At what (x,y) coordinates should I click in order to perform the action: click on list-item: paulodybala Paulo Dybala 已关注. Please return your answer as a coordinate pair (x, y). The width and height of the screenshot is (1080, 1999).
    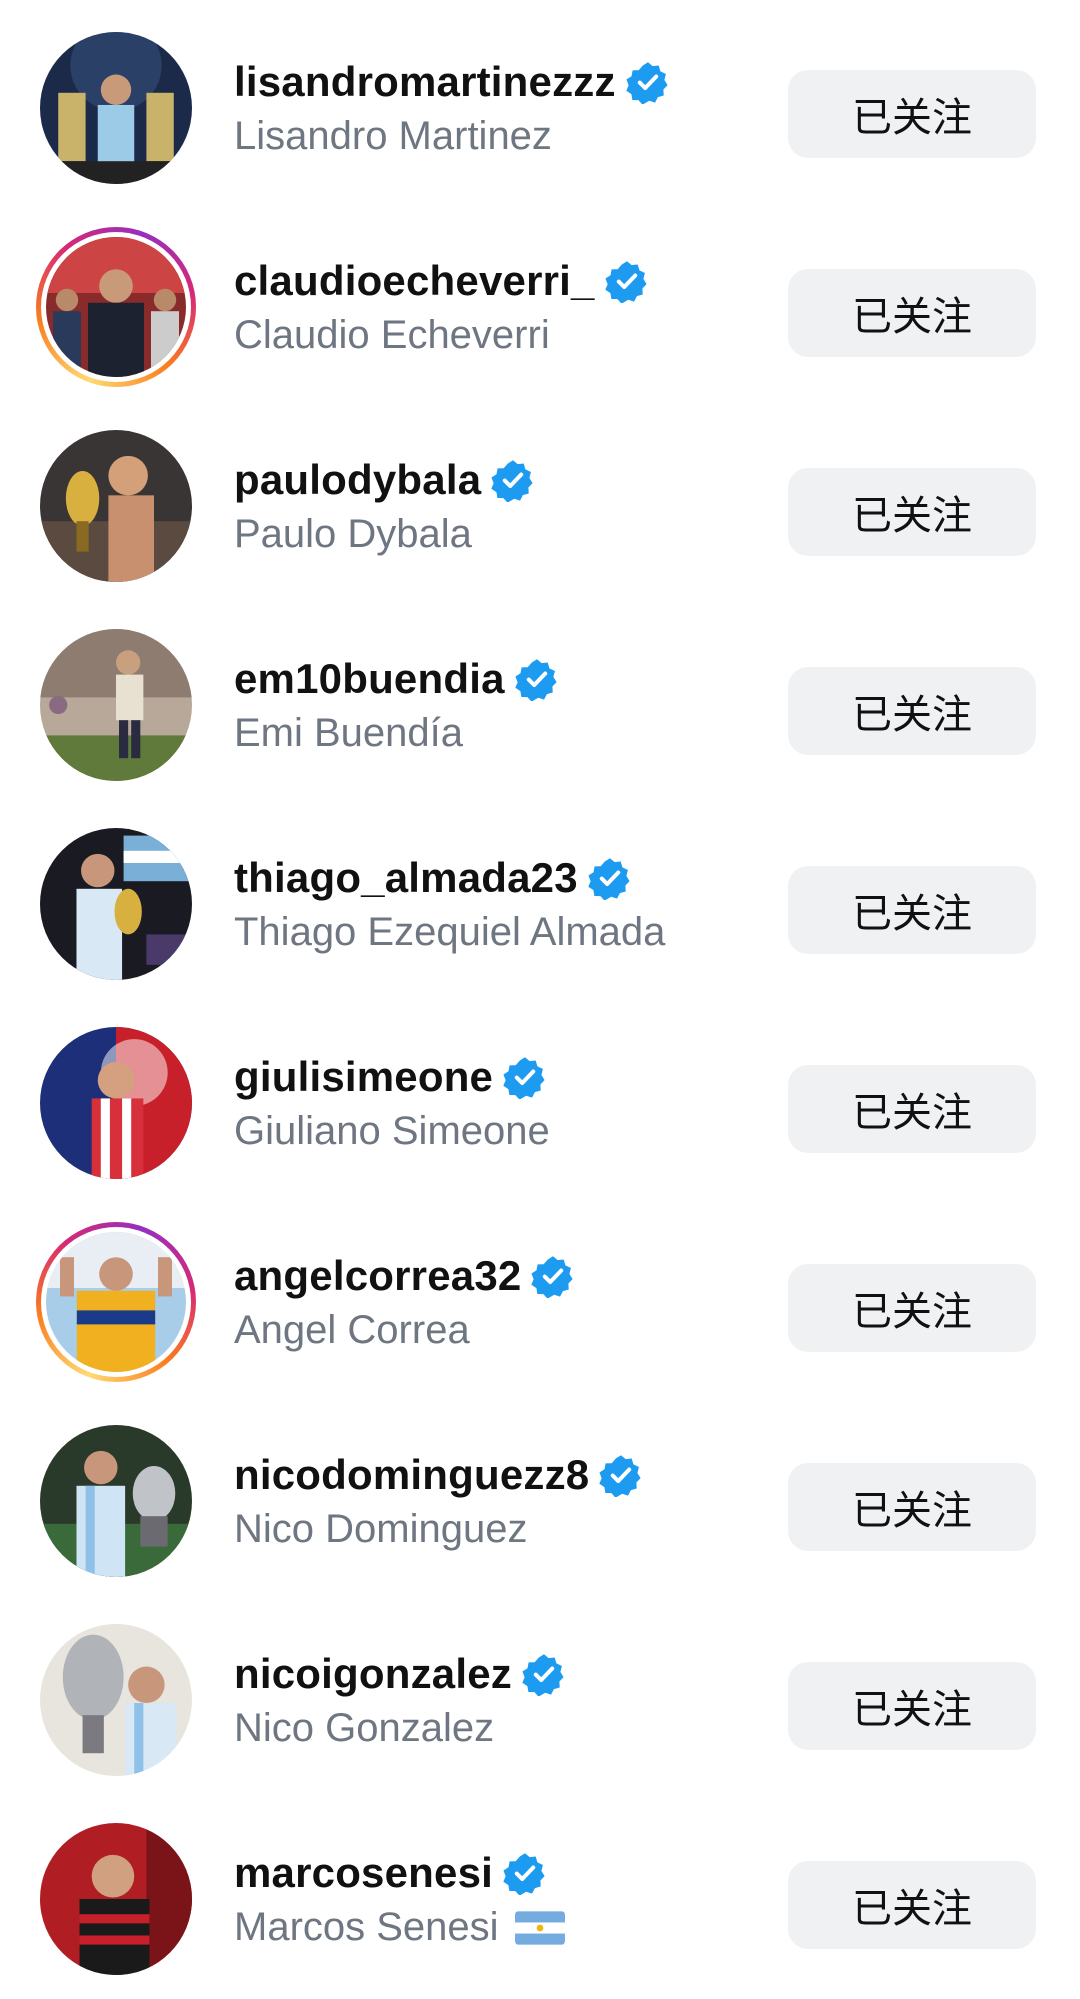
    Looking at the image, I should click on (540, 506).